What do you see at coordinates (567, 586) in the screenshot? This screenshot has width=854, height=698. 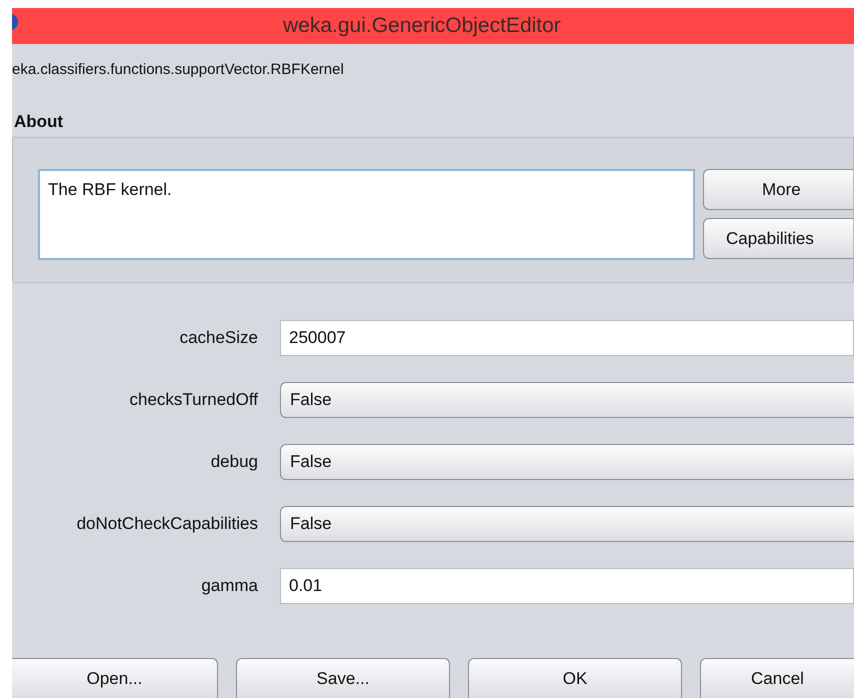 I see `input-field: 0.01` at bounding box center [567, 586].